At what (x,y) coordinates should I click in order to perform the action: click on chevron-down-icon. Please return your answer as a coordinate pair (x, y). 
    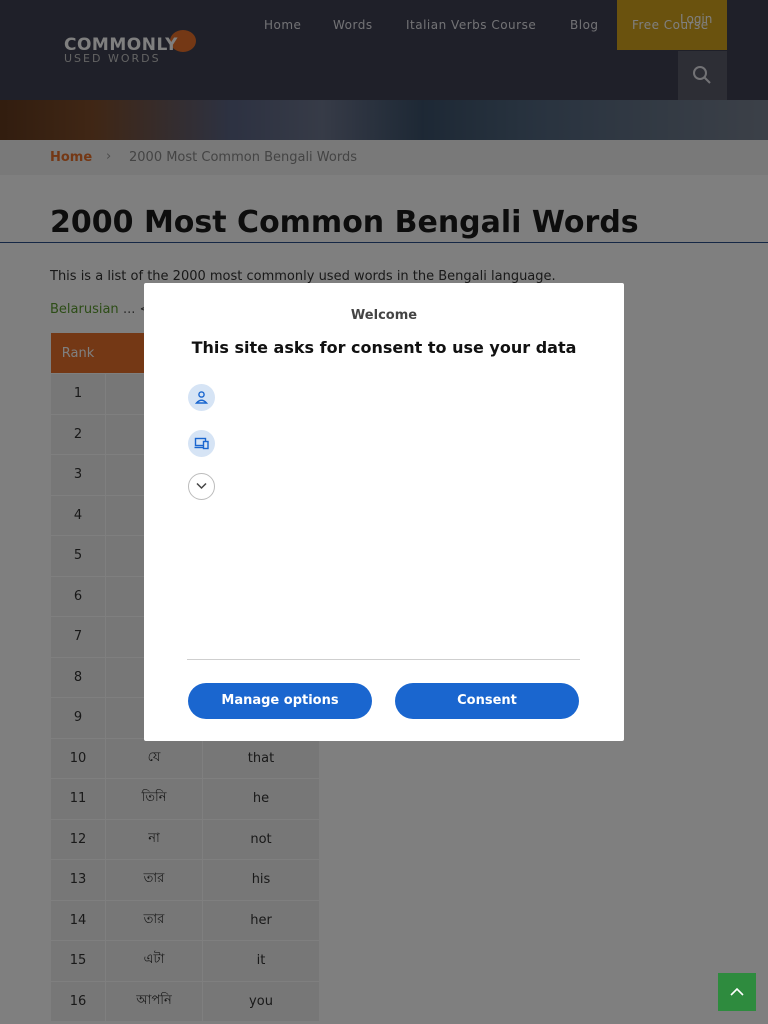
    Looking at the image, I should click on (201, 486).